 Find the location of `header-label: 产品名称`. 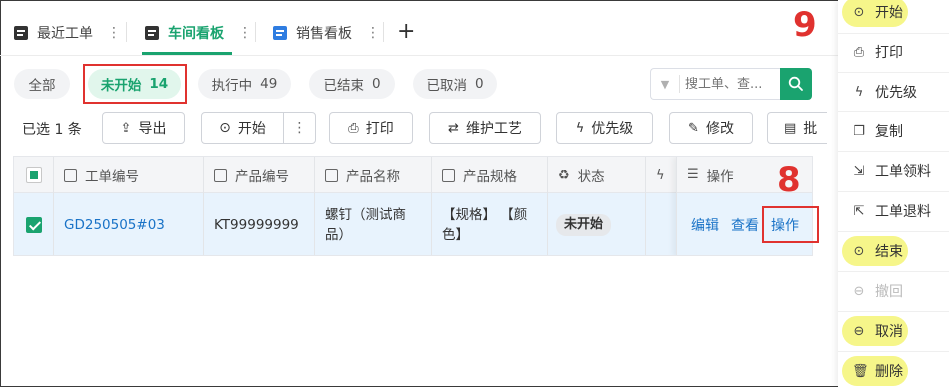

header-label: 产品名称 is located at coordinates (373, 177).